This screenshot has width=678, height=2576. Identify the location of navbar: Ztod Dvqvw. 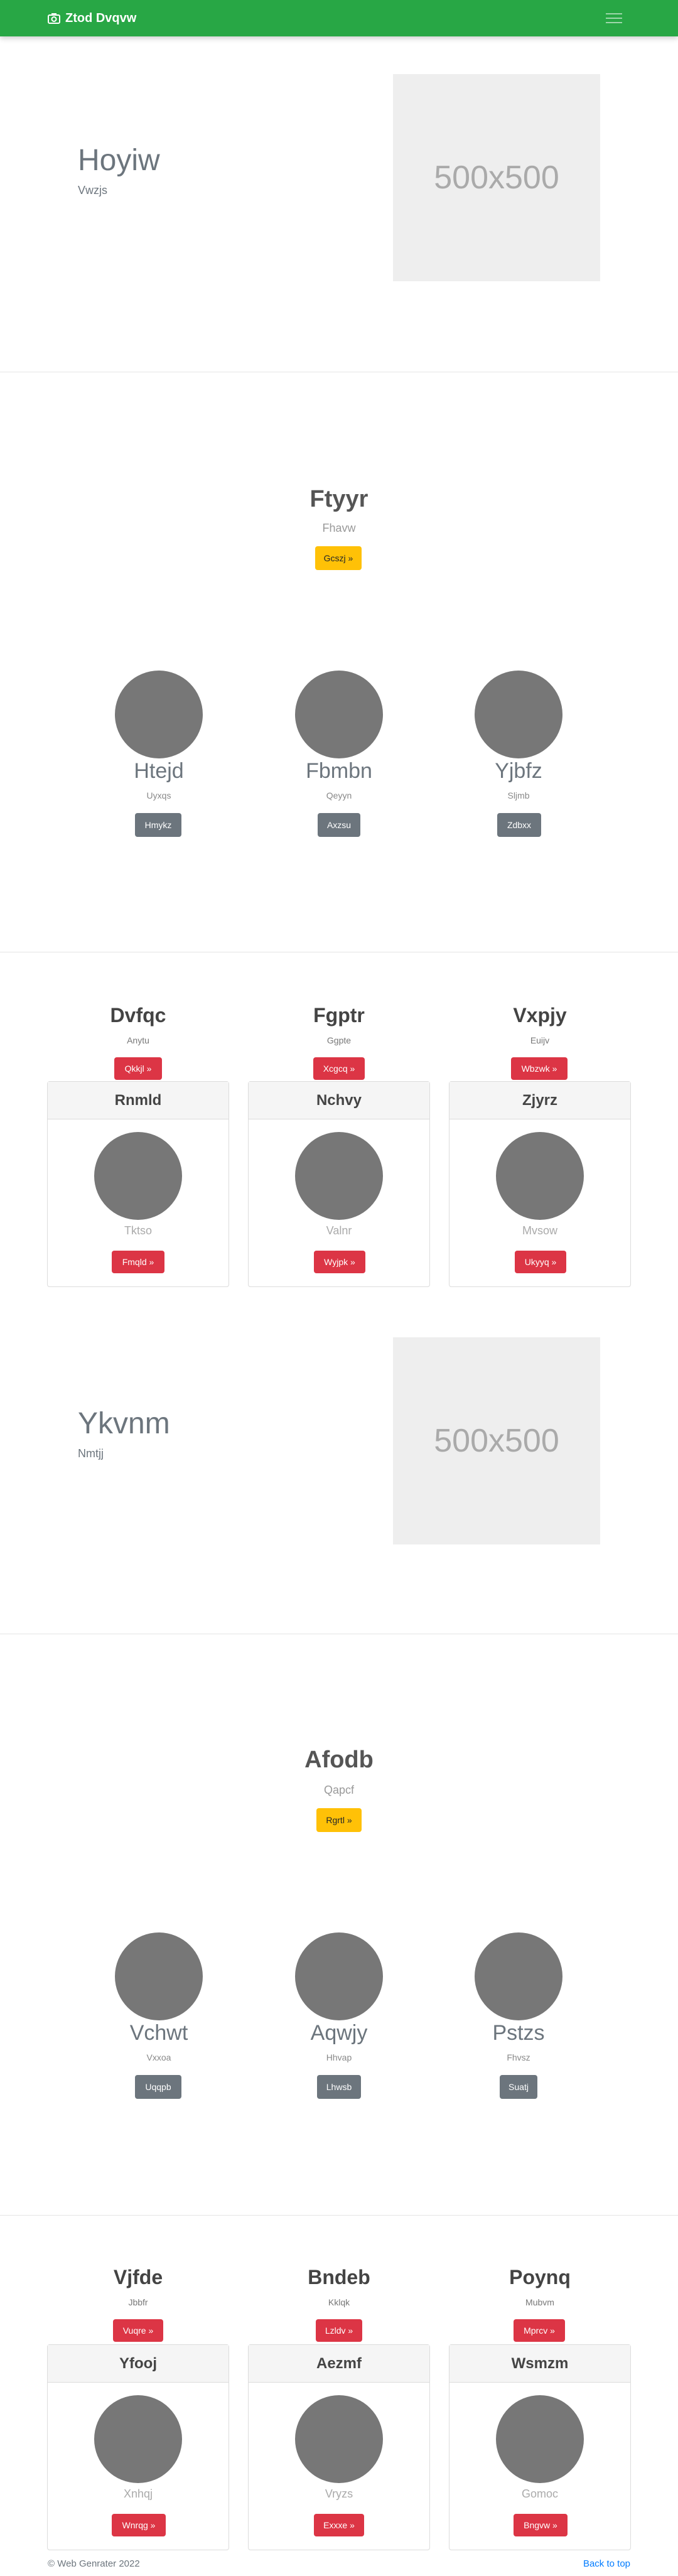
(339, 18).